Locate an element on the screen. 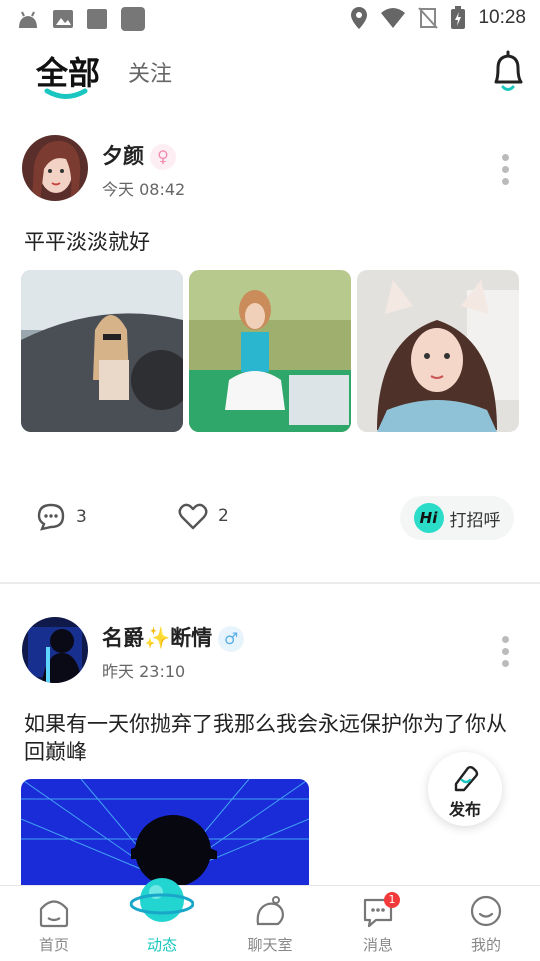 This screenshot has width=540, height=961. publish-button: 发布 is located at coordinates (465, 789).